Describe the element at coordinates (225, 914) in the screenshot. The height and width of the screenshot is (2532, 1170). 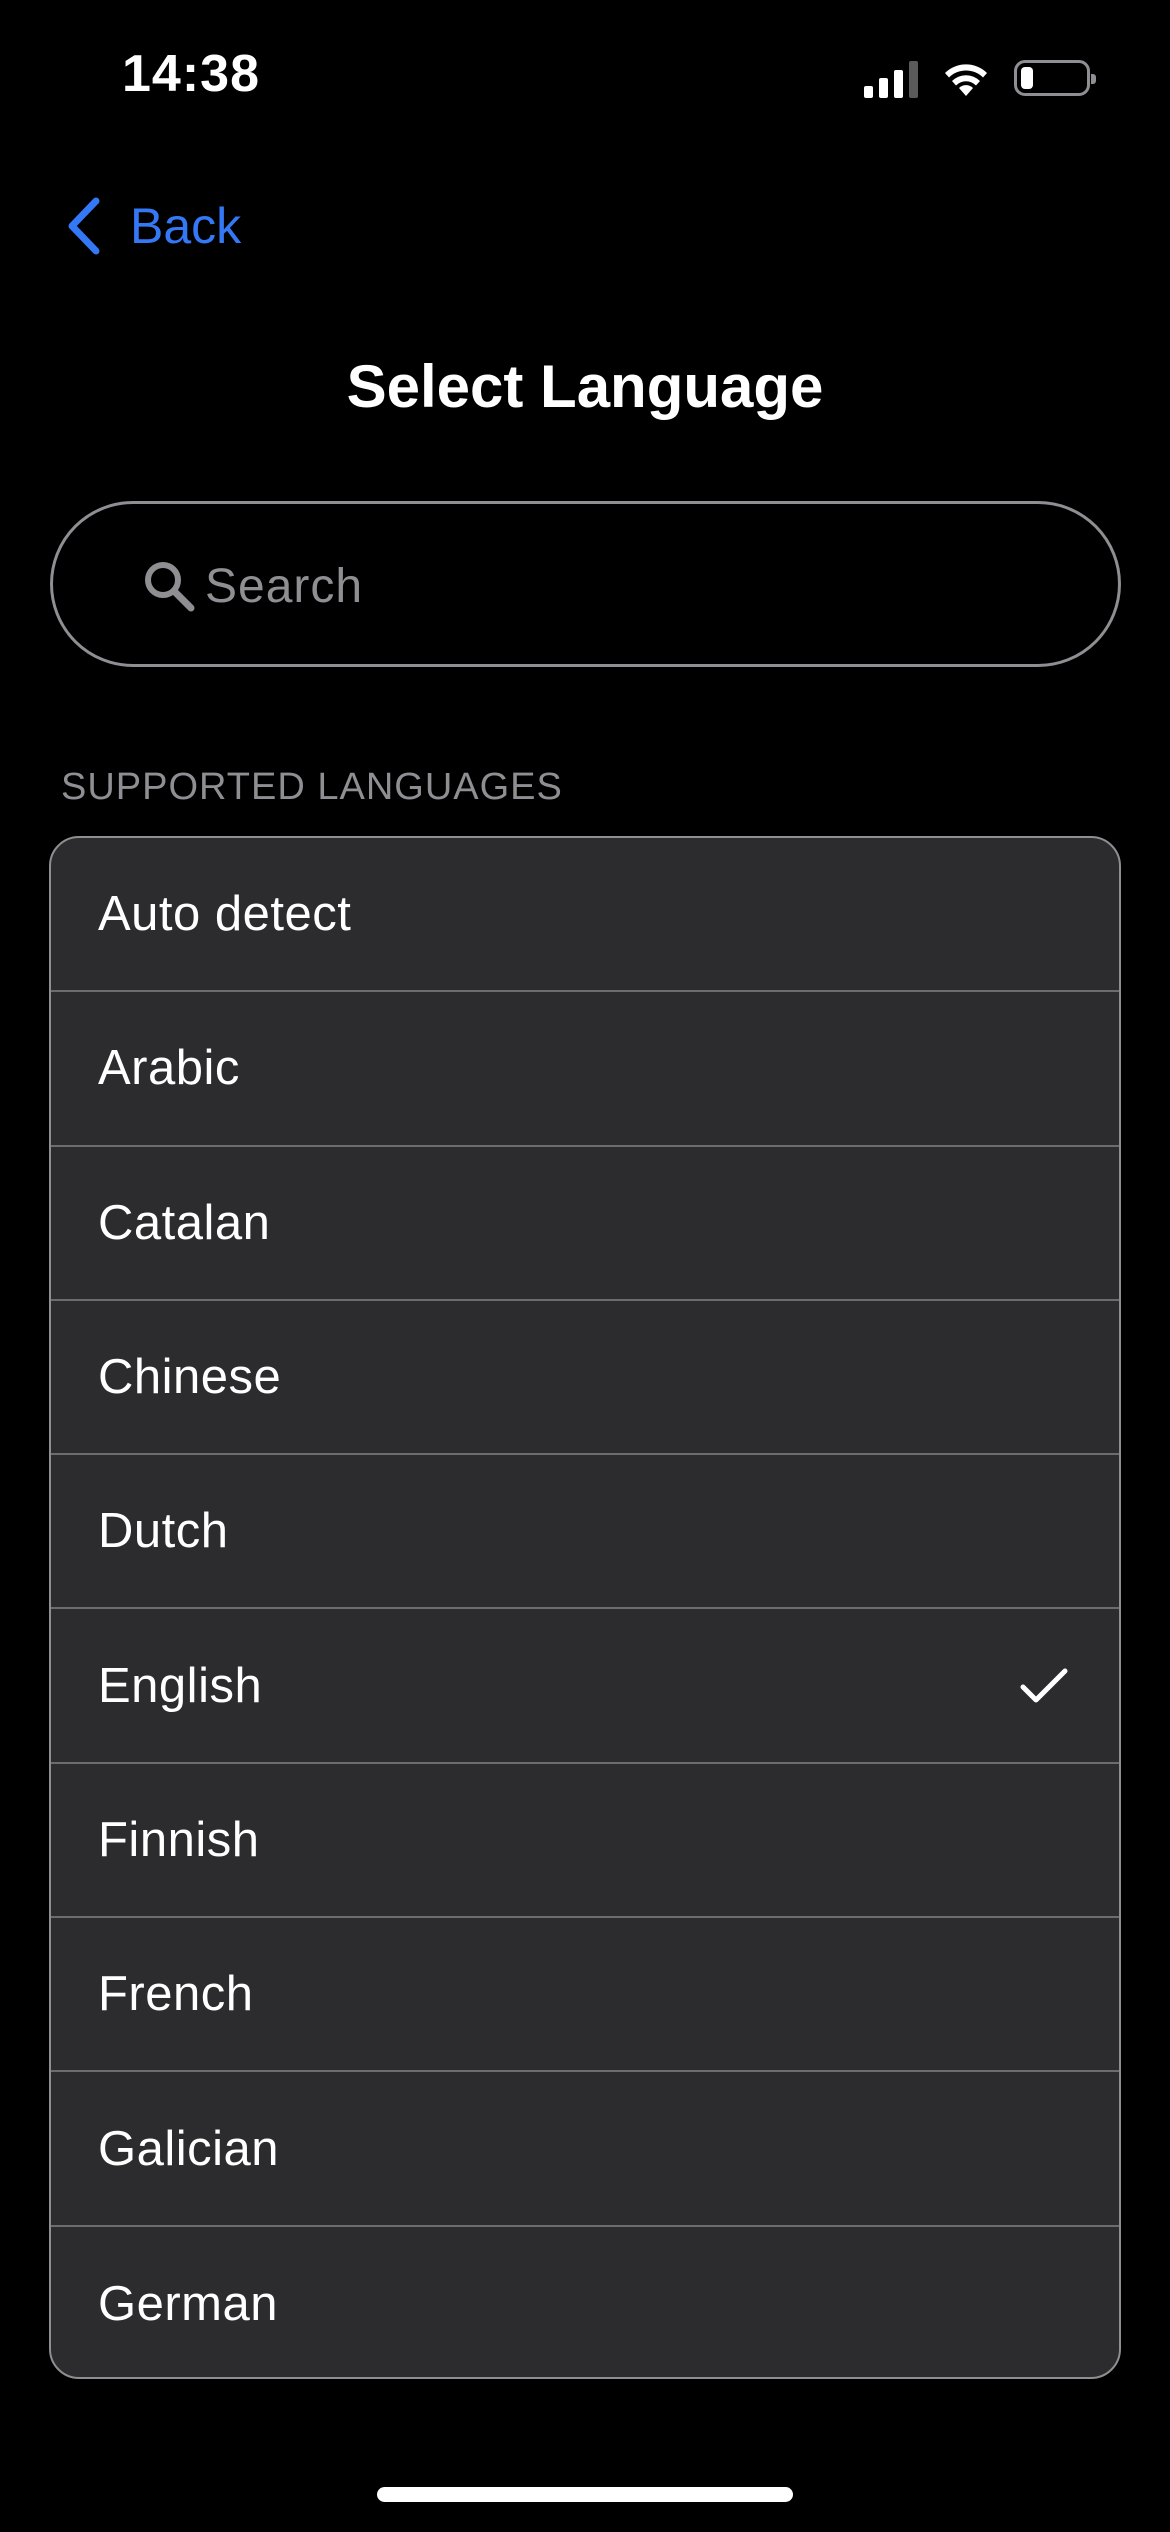
I see `language-label: Auto detect` at that location.